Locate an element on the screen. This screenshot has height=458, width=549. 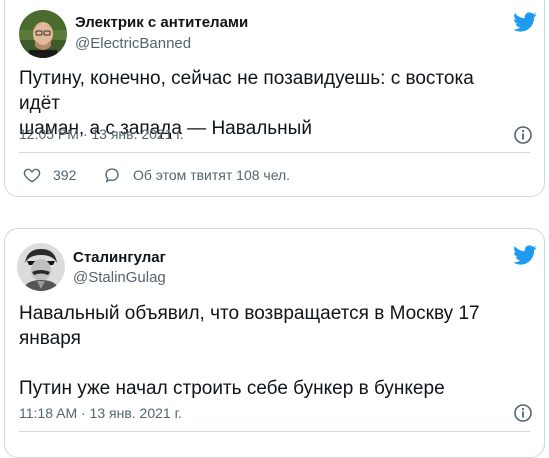
retweet-info-text: Об этом твитят 108 чел. is located at coordinates (212, 175).